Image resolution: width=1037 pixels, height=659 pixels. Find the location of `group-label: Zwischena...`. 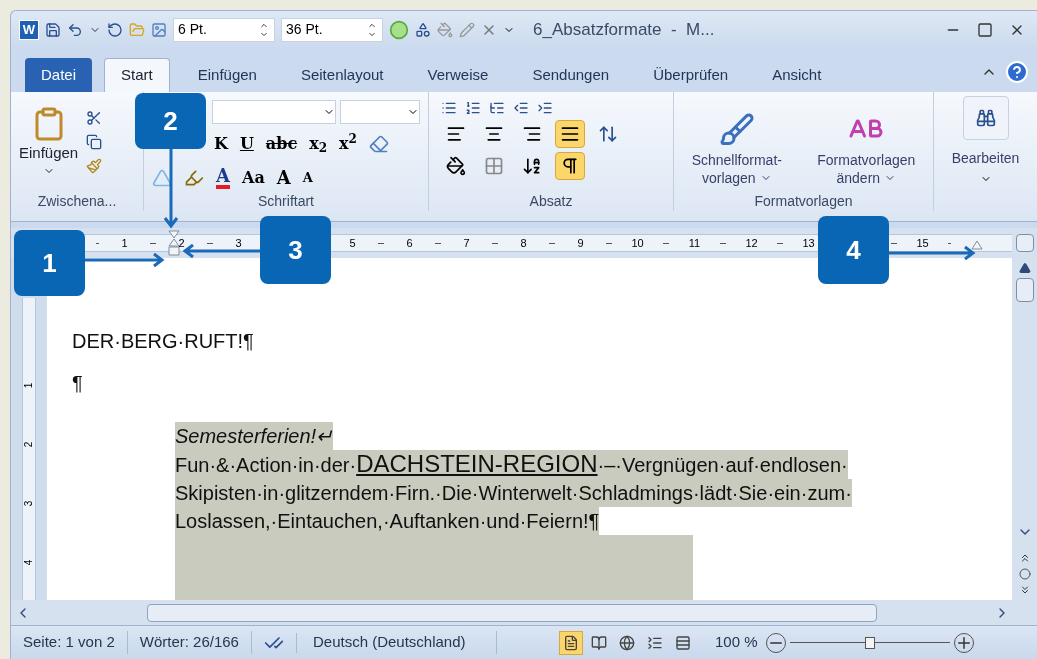

group-label: Zwischena... is located at coordinates (77, 201).